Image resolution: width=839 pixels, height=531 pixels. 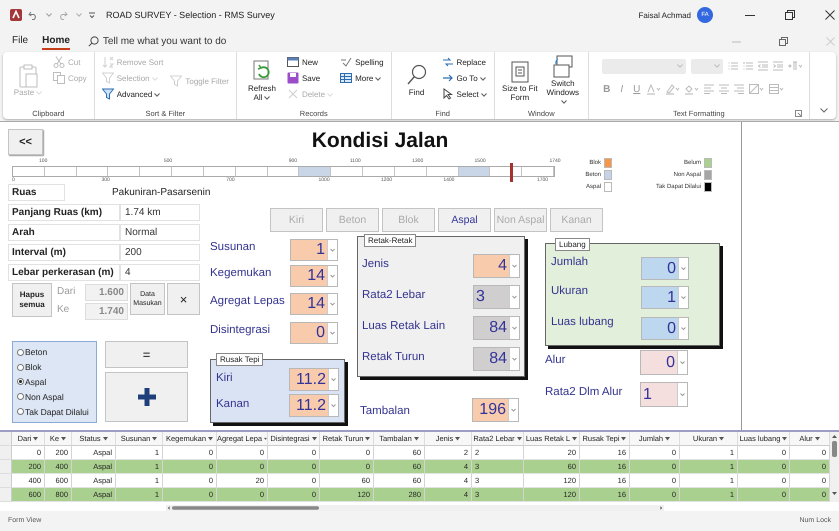 I want to click on field-label: Kiri, so click(x=224, y=378).